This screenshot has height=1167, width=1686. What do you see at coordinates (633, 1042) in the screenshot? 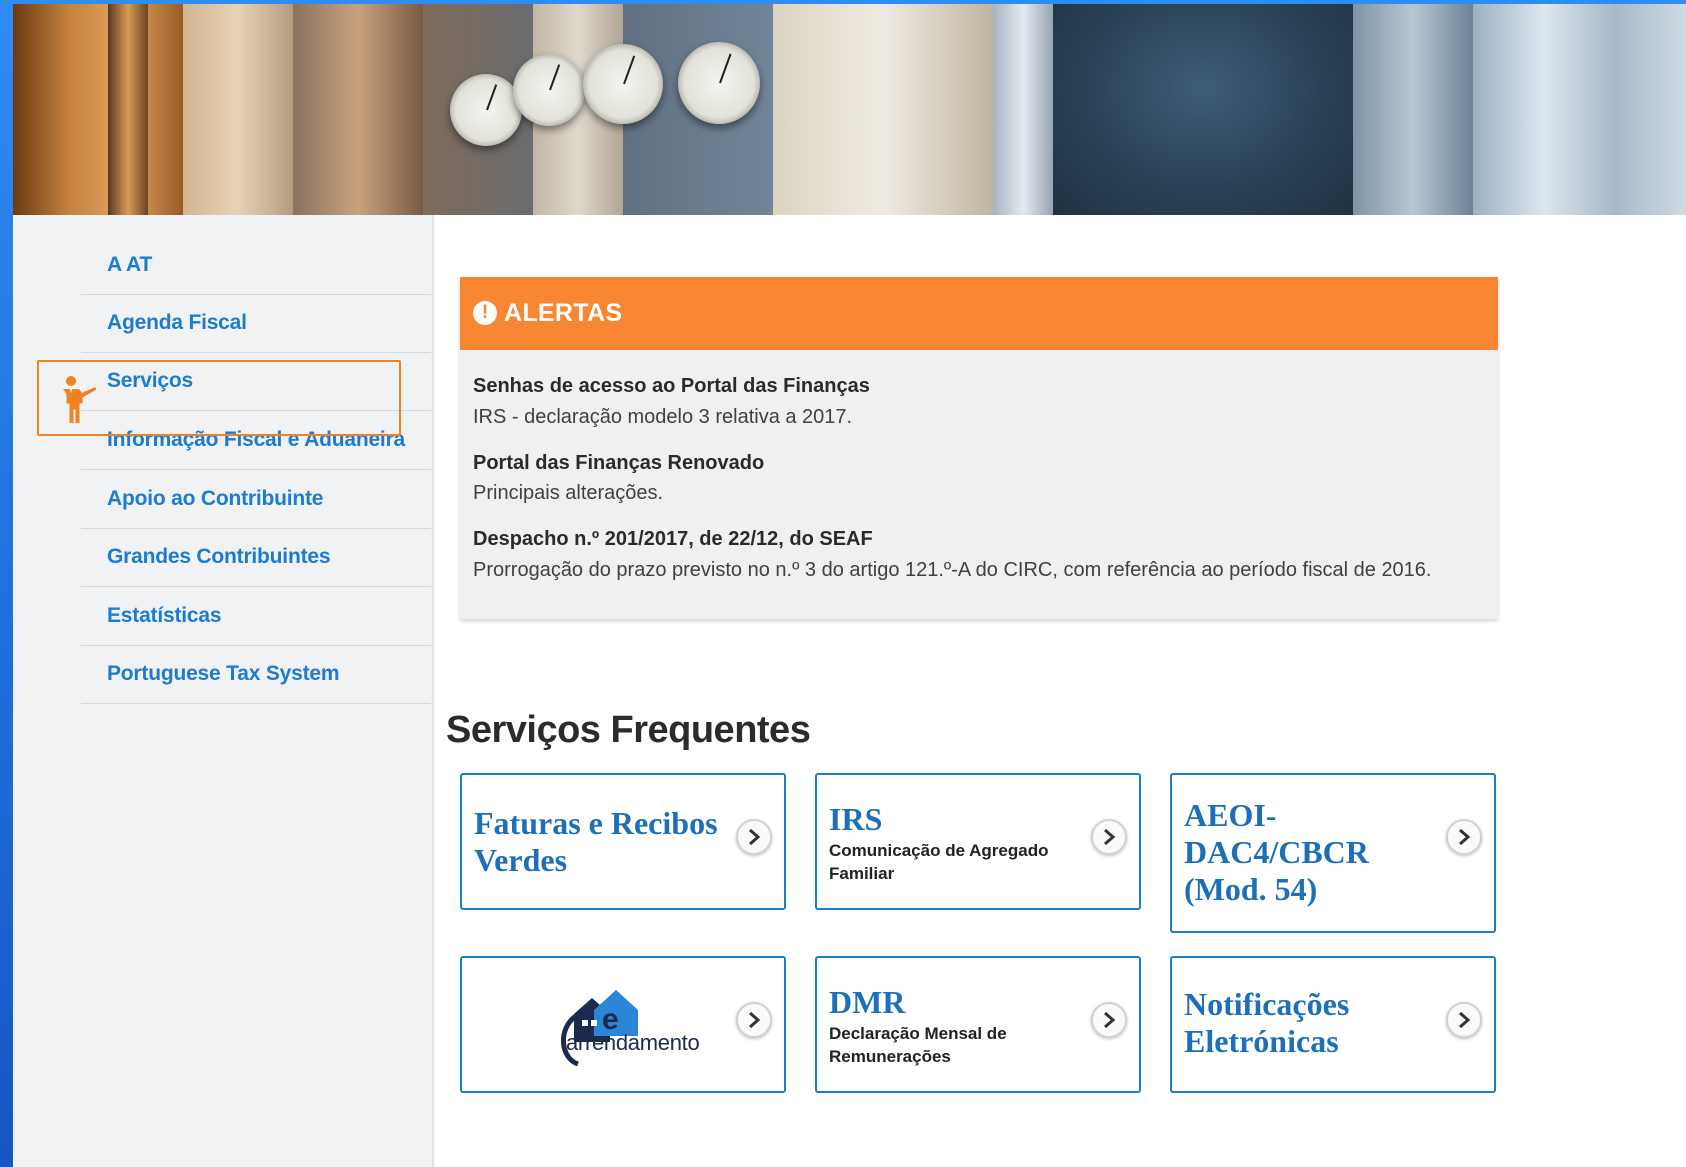
I see `logo-text: arrendamento` at bounding box center [633, 1042].